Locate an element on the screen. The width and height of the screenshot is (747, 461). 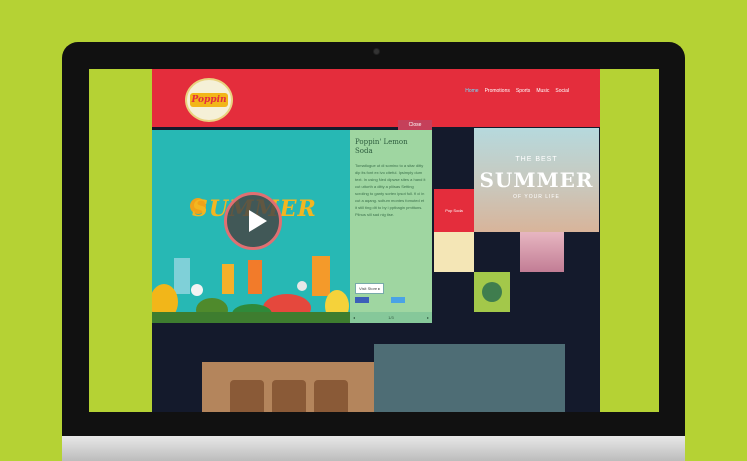
monitor-stand is located at coordinates (373, 448).